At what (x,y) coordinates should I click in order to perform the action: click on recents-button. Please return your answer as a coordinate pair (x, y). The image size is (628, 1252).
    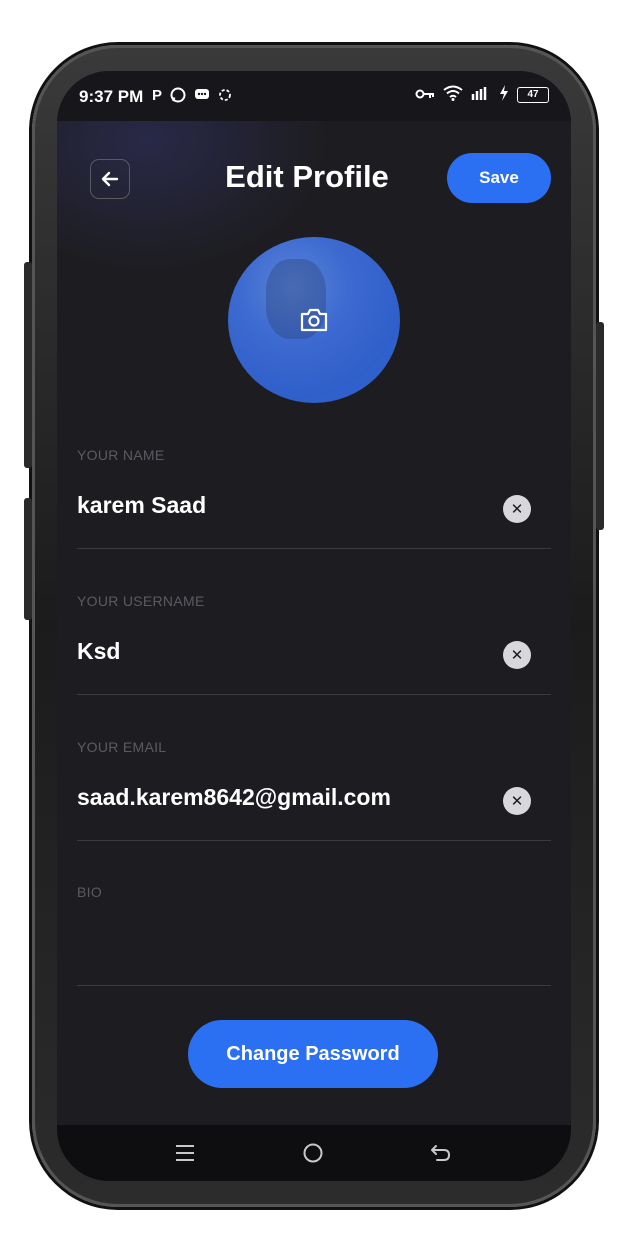
    Looking at the image, I should click on (185, 1153).